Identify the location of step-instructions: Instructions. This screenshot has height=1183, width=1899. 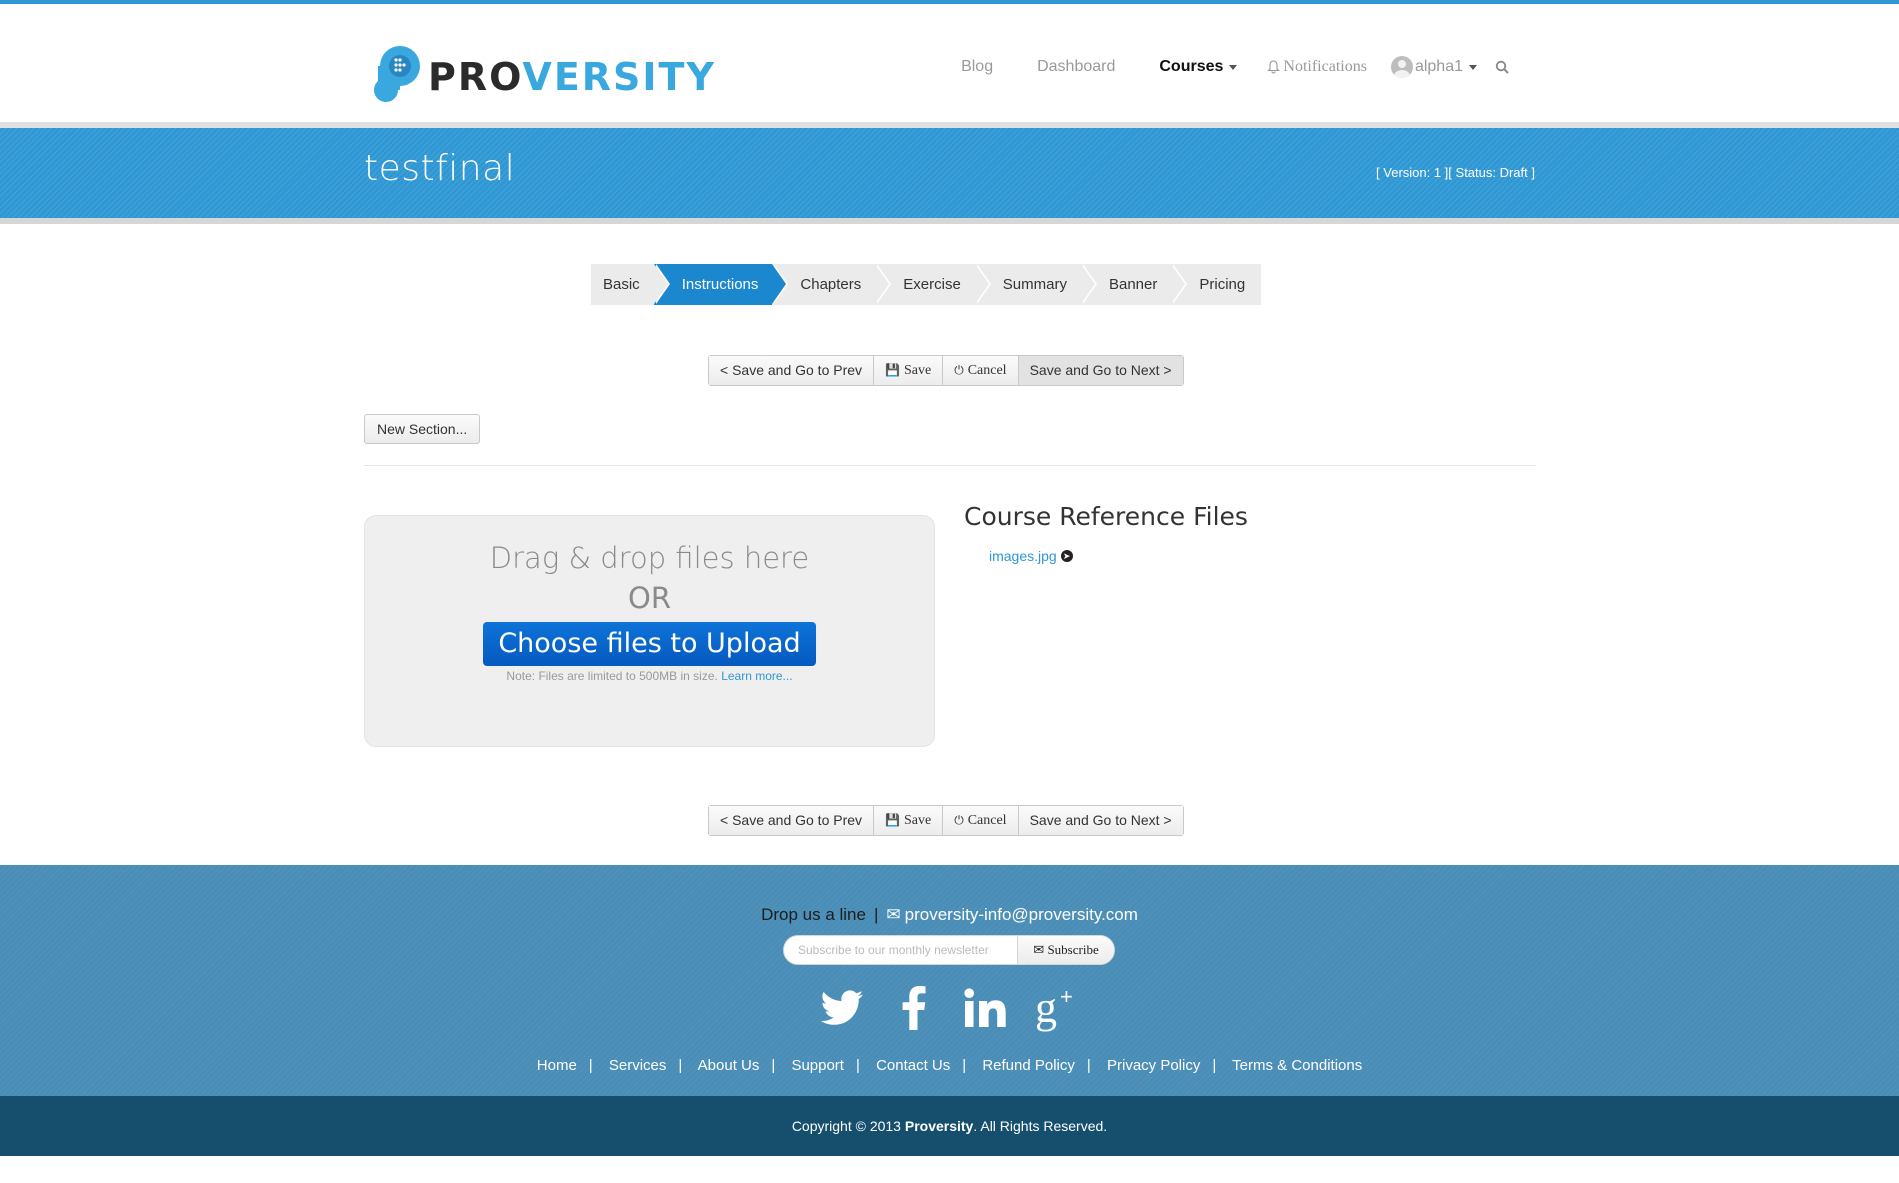
(721, 284).